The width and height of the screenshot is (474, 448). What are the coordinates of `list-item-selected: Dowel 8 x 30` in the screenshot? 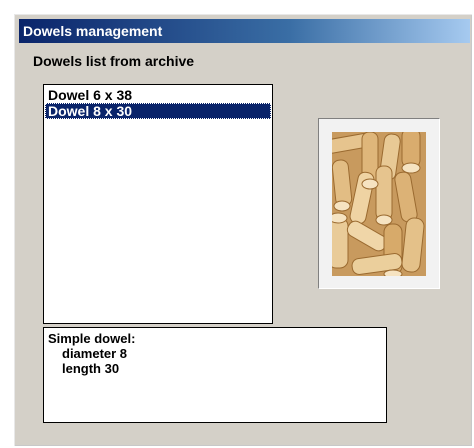 It's located at (158, 111).